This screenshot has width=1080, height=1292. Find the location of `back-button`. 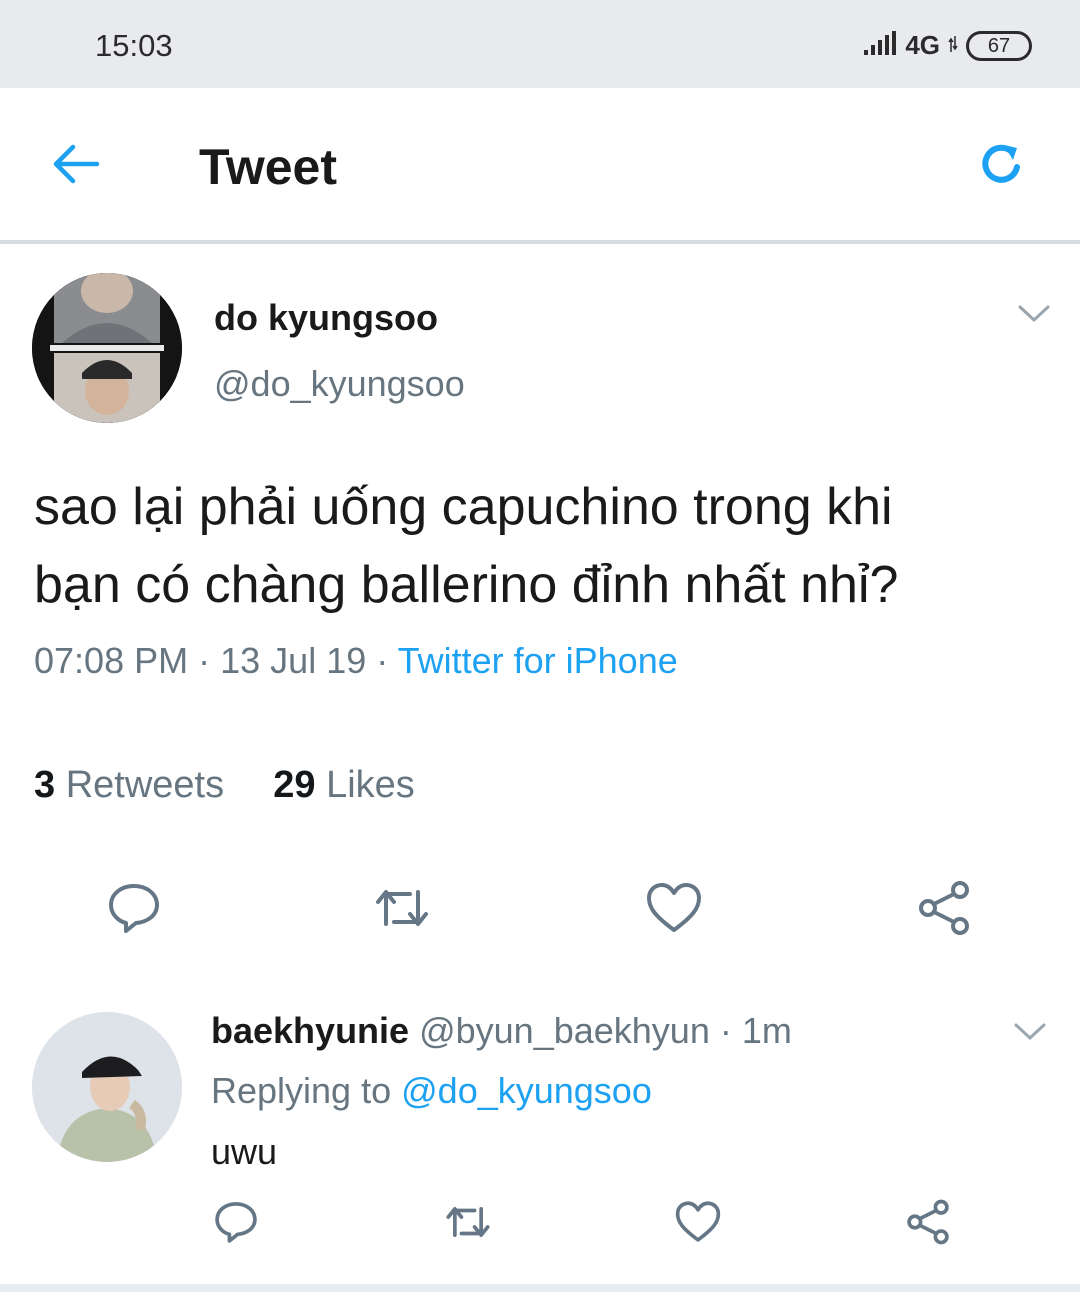

back-button is located at coordinates (76, 166).